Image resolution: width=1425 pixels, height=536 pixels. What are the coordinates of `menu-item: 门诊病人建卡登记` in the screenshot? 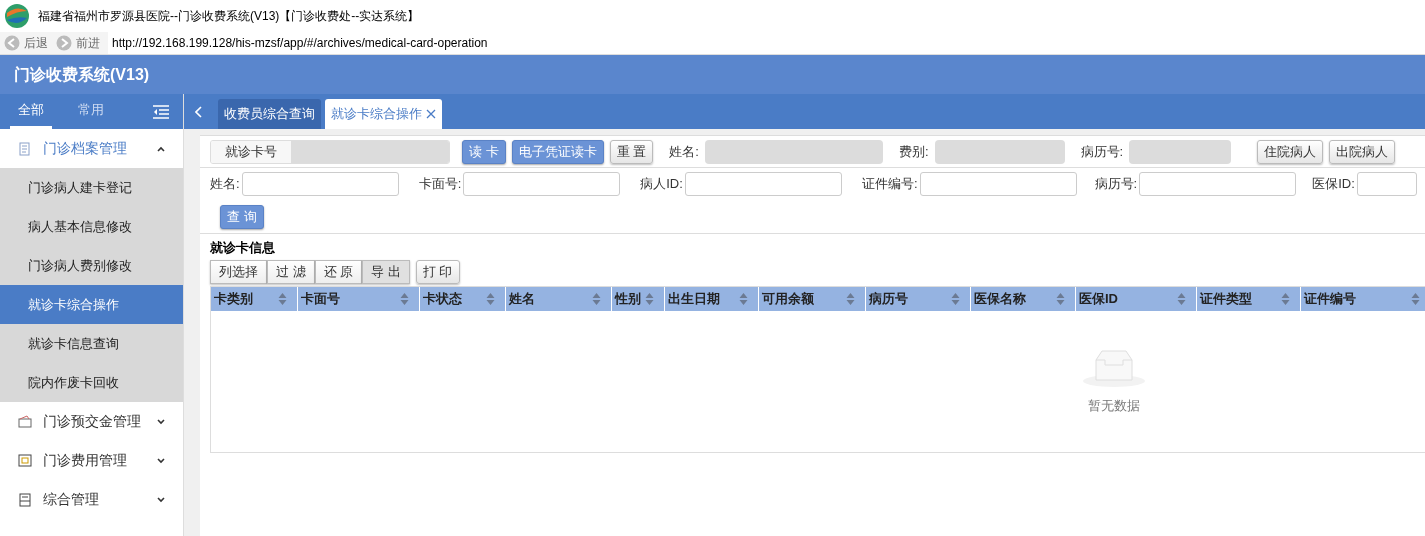 It's located at (91, 187).